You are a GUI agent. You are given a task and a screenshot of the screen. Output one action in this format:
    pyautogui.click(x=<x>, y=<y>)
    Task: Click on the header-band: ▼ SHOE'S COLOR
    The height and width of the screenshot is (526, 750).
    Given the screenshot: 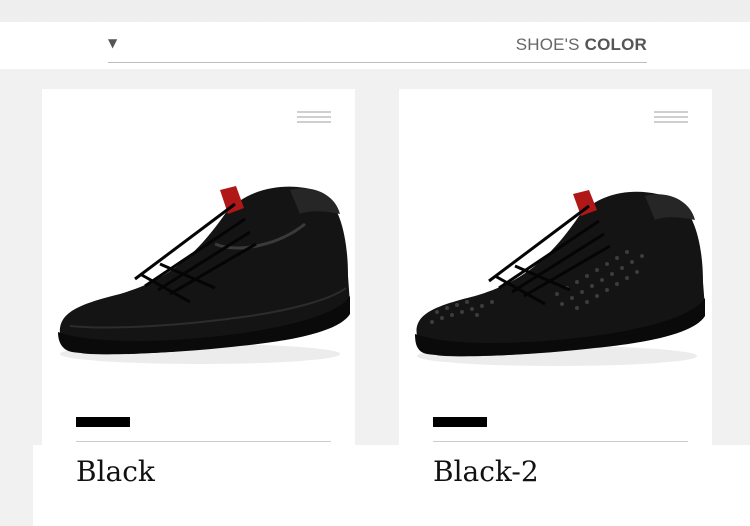 What is the action you would take?
    pyautogui.click(x=375, y=34)
    